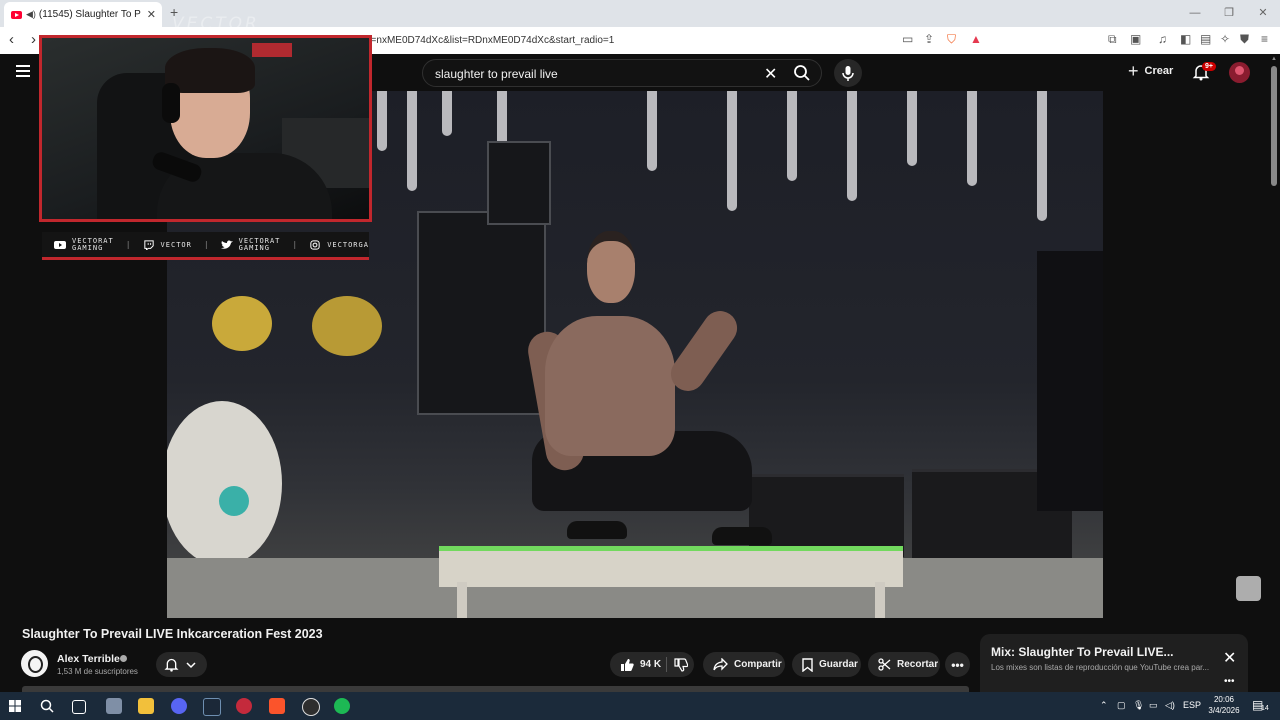 Image resolution: width=1280 pixels, height=720 pixels. I want to click on more-actions-button: •••, so click(957, 664).